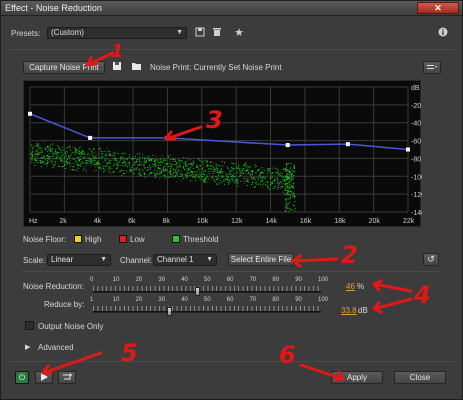 The image size is (463, 400). What do you see at coordinates (129, 353) in the screenshot?
I see `annotation-number-5: 5` at bounding box center [129, 353].